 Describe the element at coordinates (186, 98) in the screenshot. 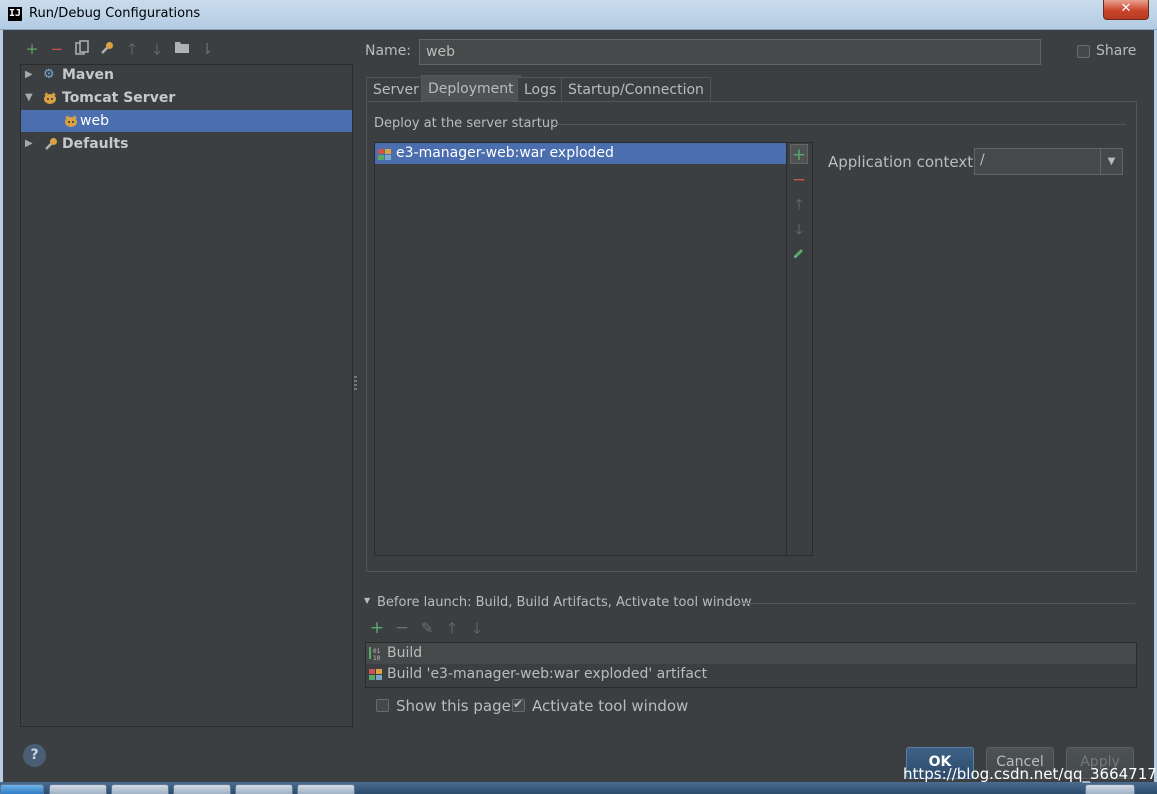

I see `tree-item-tomcat-server: ▼ Tomcat Server` at that location.